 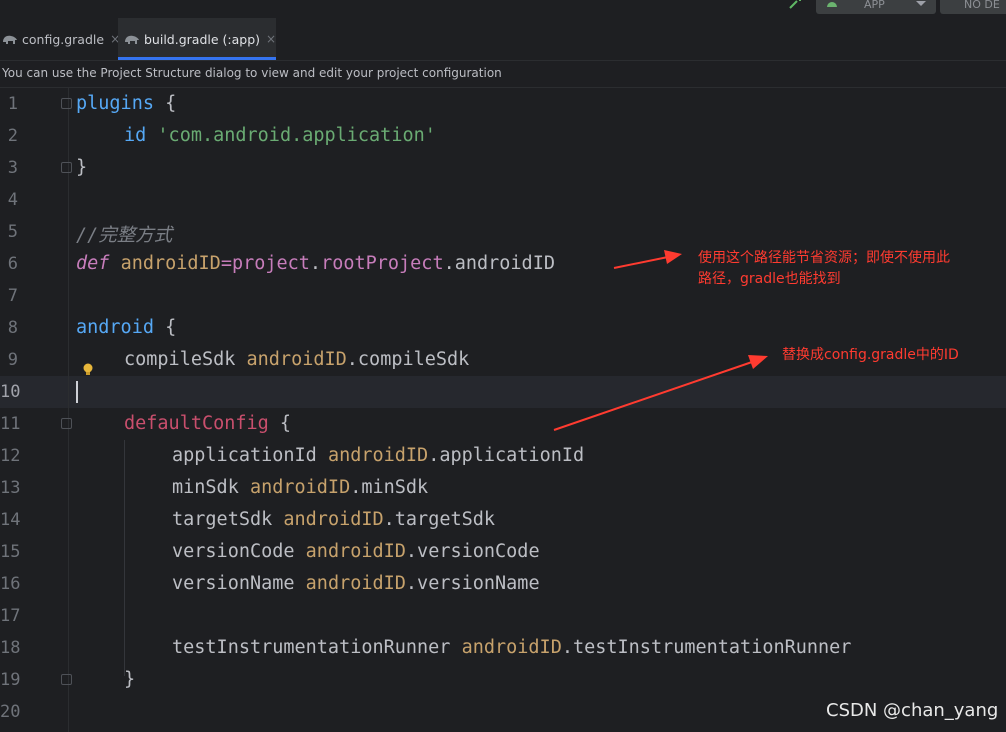 I want to click on tab-build-gradle-app: build.gradle (:app) ×, so click(x=197, y=39).